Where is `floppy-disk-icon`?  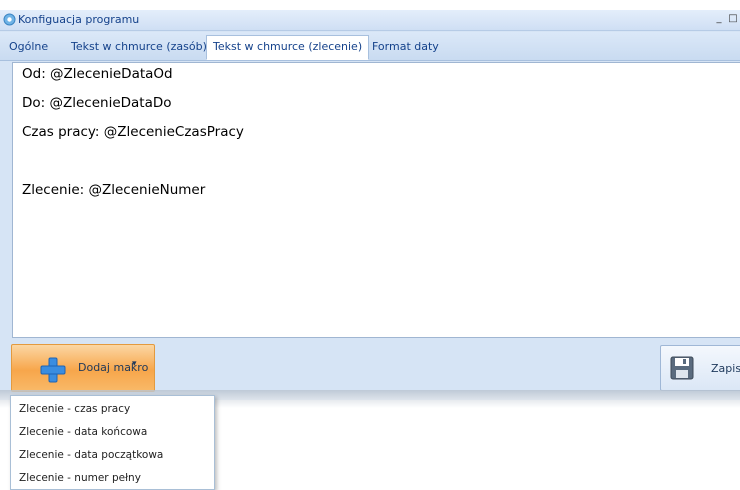
floppy-disk-icon is located at coordinates (682, 368).